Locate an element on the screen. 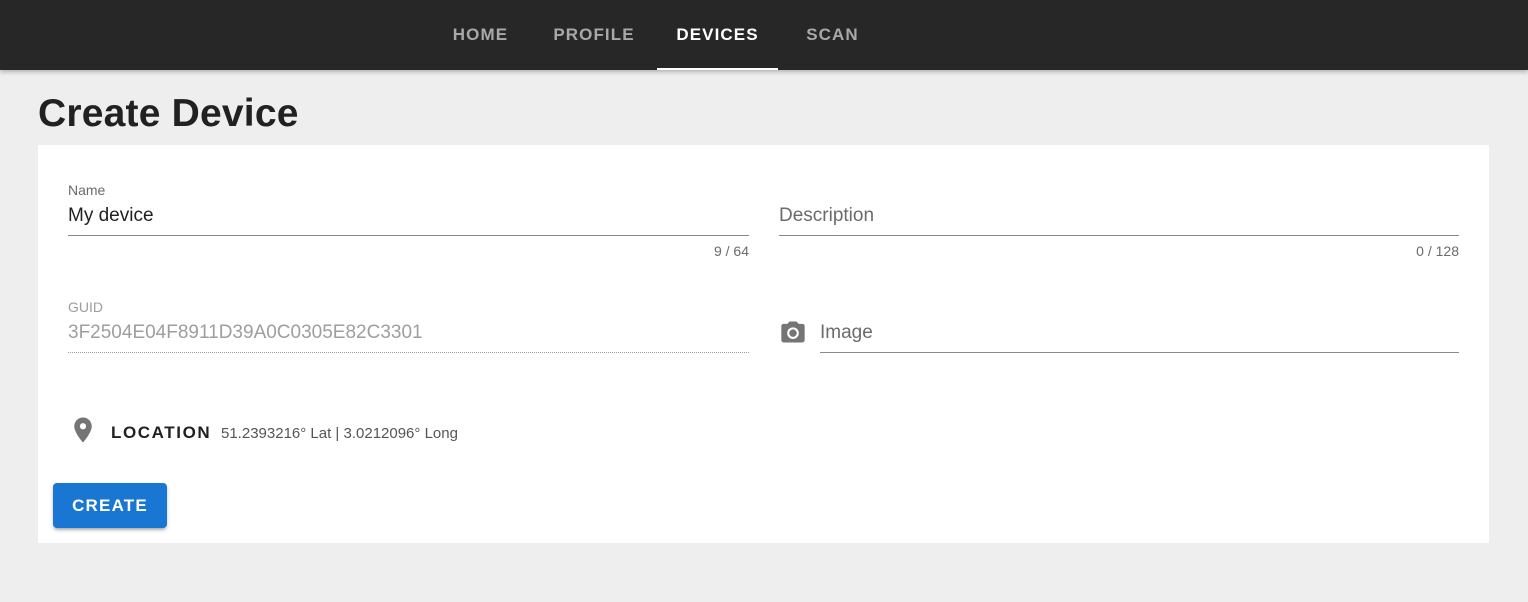  guid-input: 3F2504E04F8911D39A0C0305E82C3301 is located at coordinates (245, 332).